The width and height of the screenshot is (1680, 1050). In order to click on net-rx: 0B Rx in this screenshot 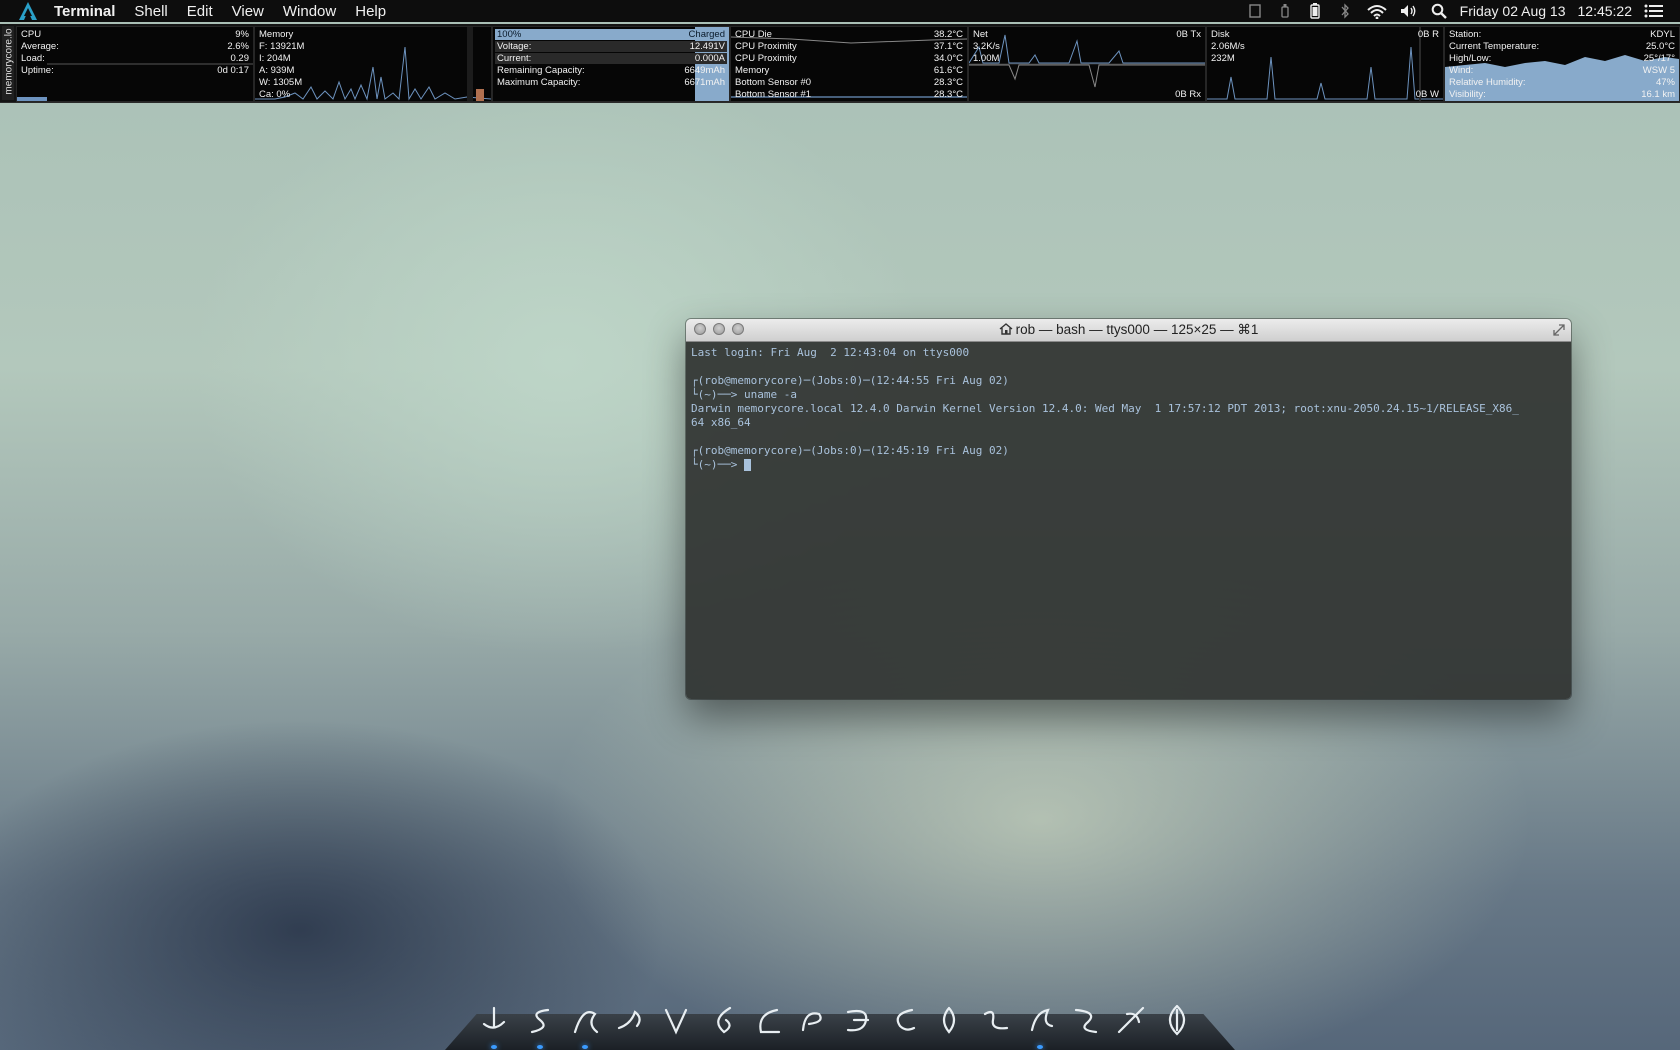, I will do `click(1188, 94)`.